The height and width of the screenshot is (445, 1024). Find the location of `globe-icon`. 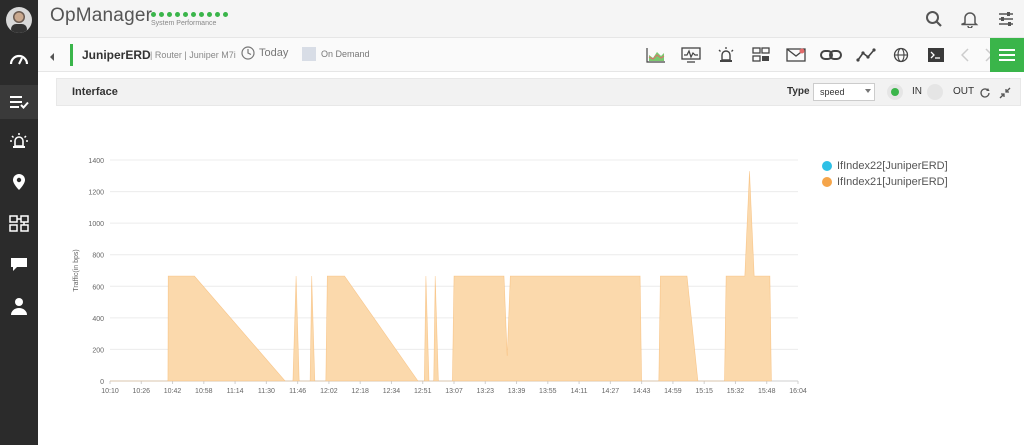

globe-icon is located at coordinates (900, 55).